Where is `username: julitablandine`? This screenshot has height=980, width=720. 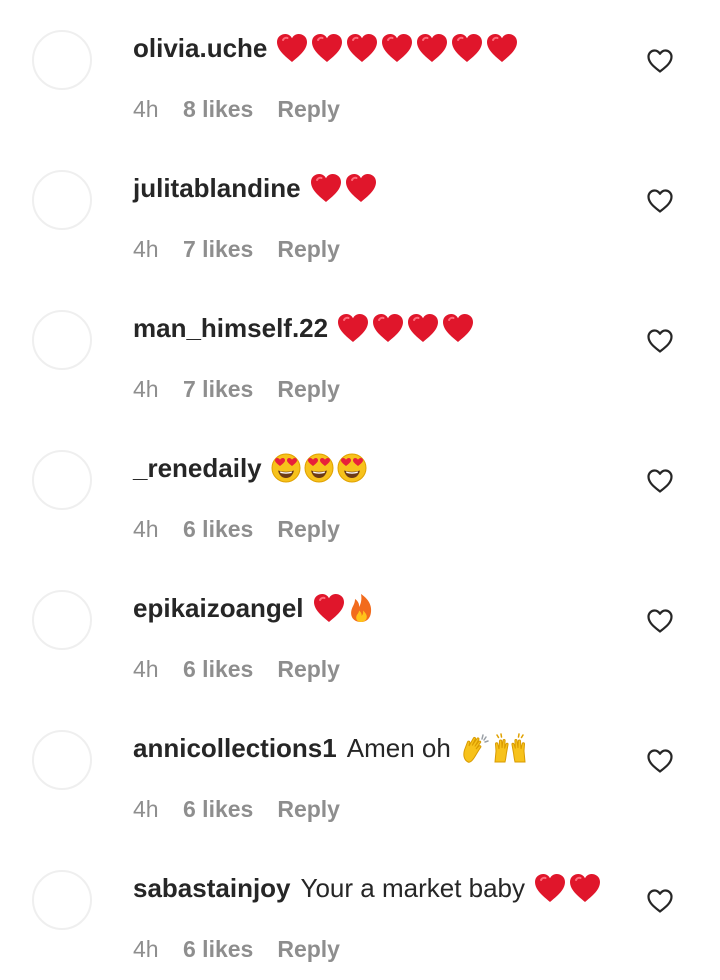 username: julitablandine is located at coordinates (217, 188).